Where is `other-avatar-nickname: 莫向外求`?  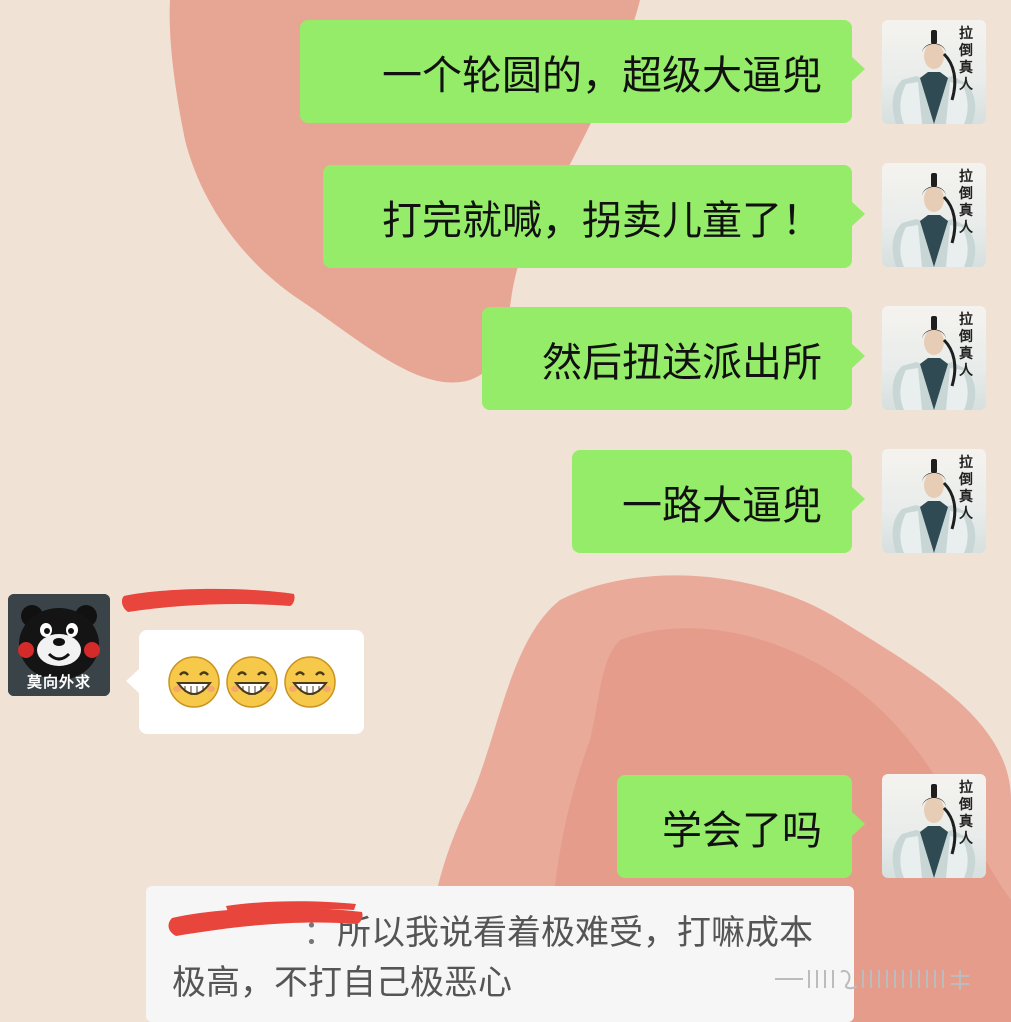
other-avatar-nickname: 莫向外求 is located at coordinates (58, 682).